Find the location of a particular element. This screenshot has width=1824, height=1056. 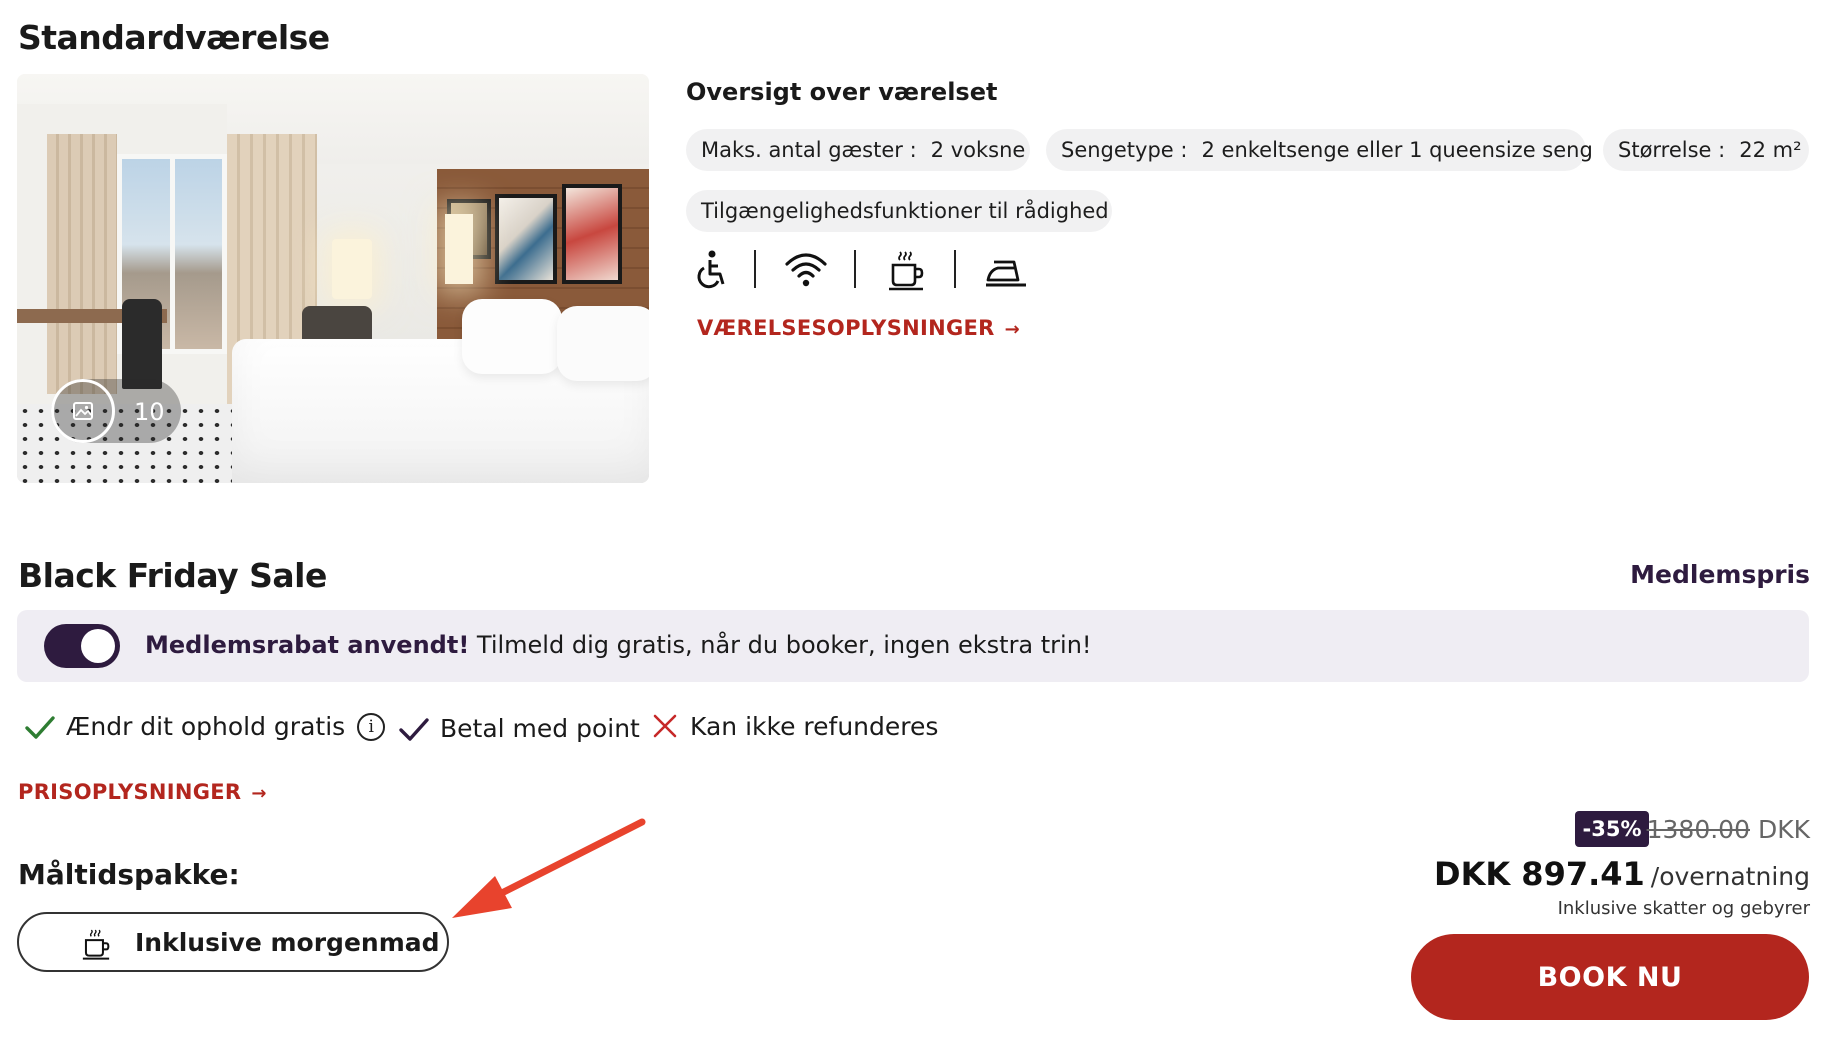

annotation-arrow-icon is located at coordinates (549, 868).